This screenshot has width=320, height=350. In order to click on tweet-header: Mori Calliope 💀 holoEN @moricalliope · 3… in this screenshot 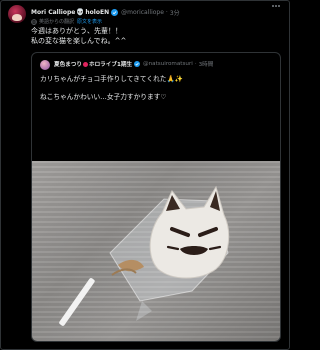, I will do `click(105, 12)`.